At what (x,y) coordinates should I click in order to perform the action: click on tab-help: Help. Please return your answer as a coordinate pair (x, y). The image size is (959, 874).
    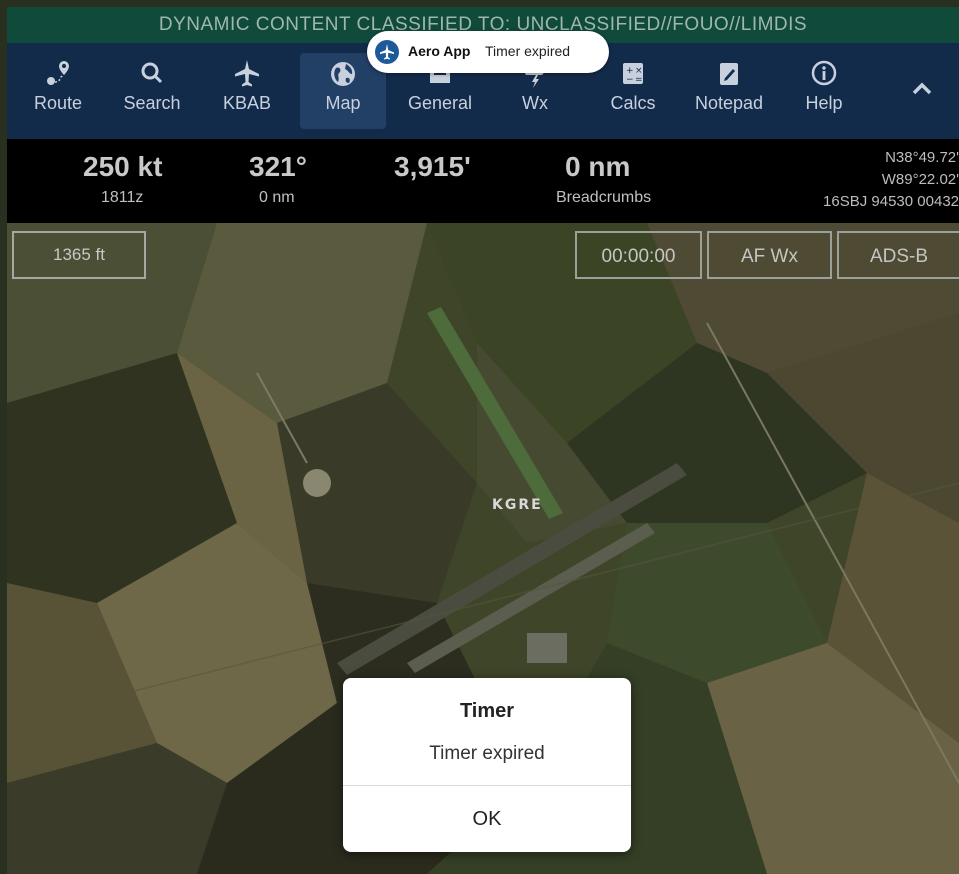
    Looking at the image, I should click on (824, 91).